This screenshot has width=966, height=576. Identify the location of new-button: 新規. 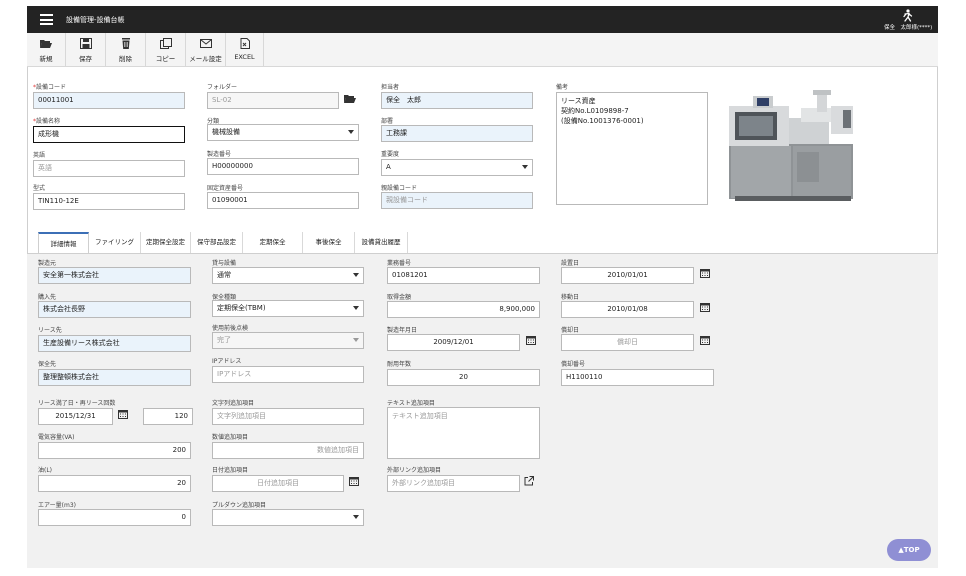
(46, 50).